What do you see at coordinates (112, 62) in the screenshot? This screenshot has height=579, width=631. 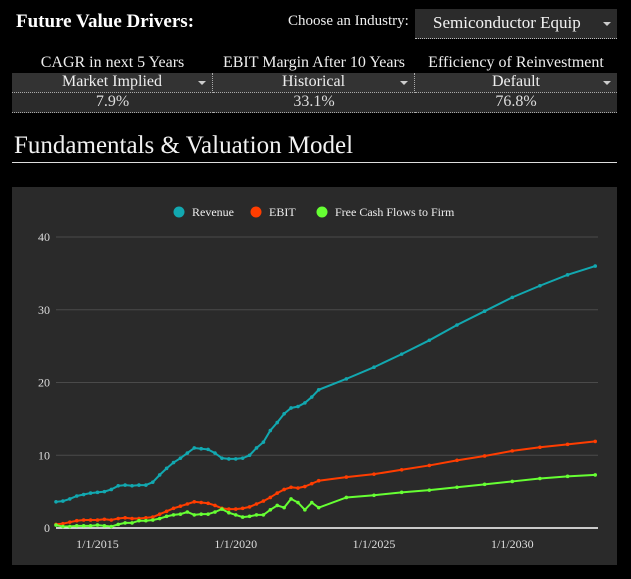 I see `driver-header-cagr: CAGR in next 5 Years` at bounding box center [112, 62].